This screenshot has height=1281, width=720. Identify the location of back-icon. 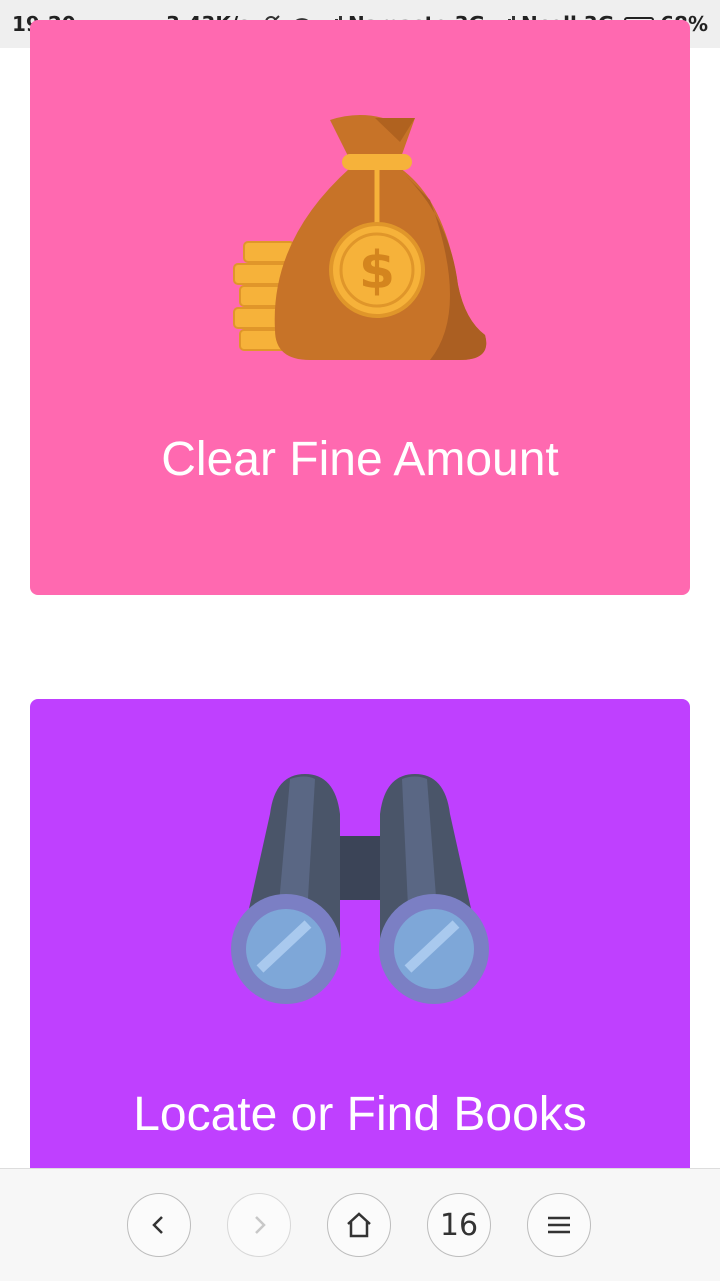
(157, 1225).